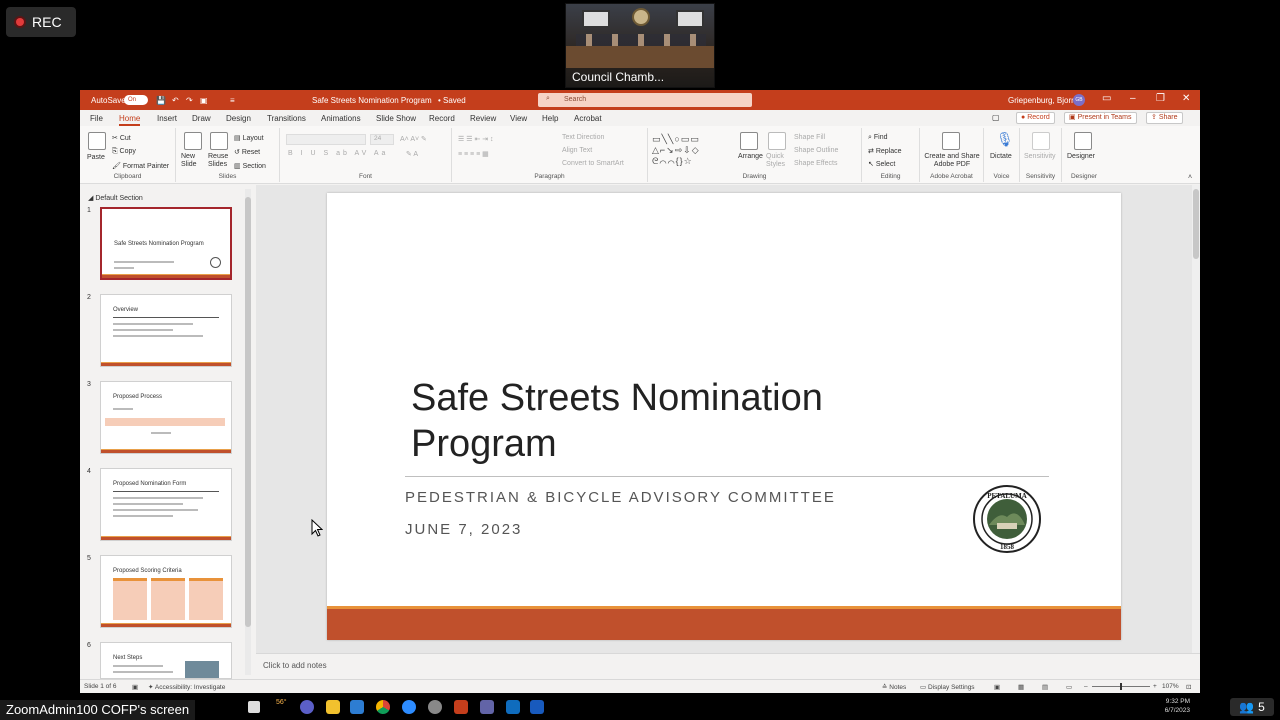  Describe the element at coordinates (221, 161) in the screenshot. I see `reuse-slides-button: Reuse Slides` at that location.